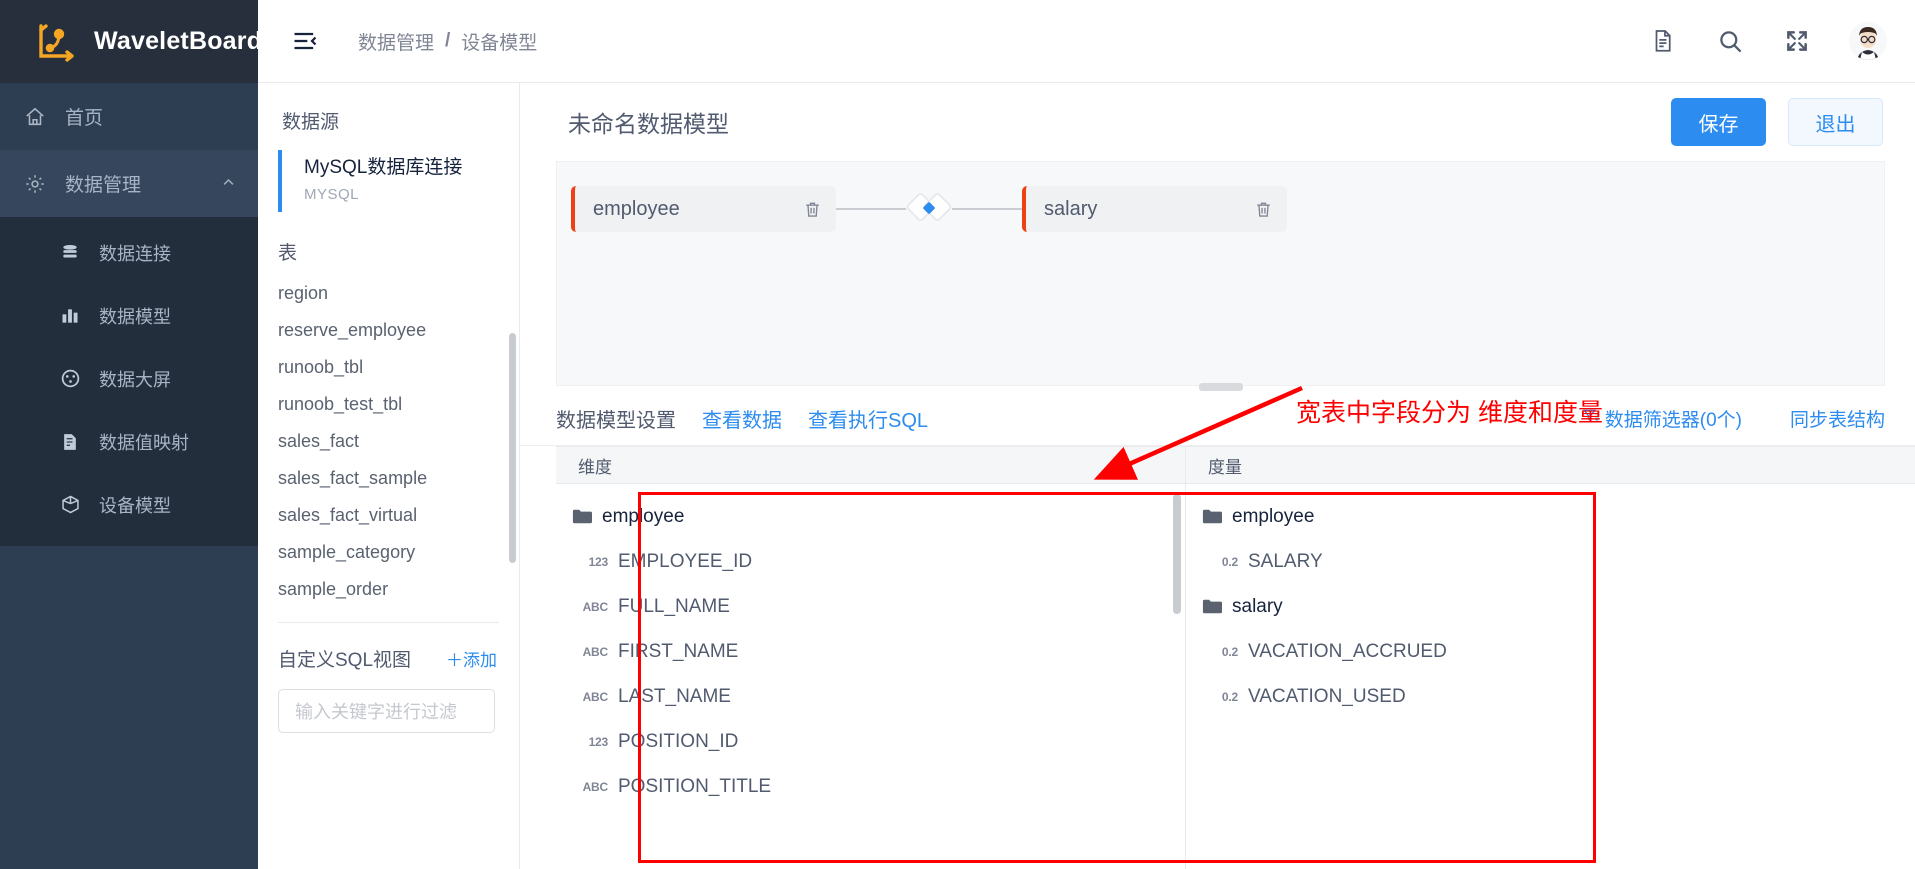 The width and height of the screenshot is (1915, 869). What do you see at coordinates (398, 293) in the screenshot?
I see `list-item: region` at bounding box center [398, 293].